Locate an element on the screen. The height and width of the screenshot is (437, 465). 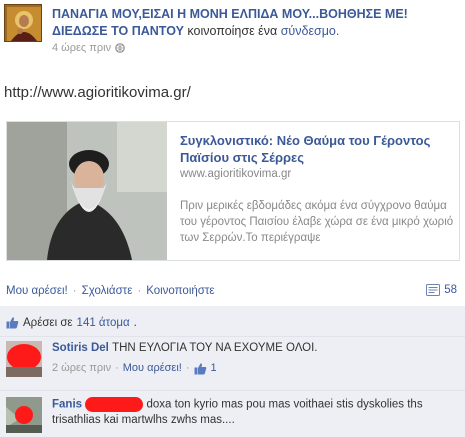
shared-link-text: σύνδεσμο. is located at coordinates (310, 31).